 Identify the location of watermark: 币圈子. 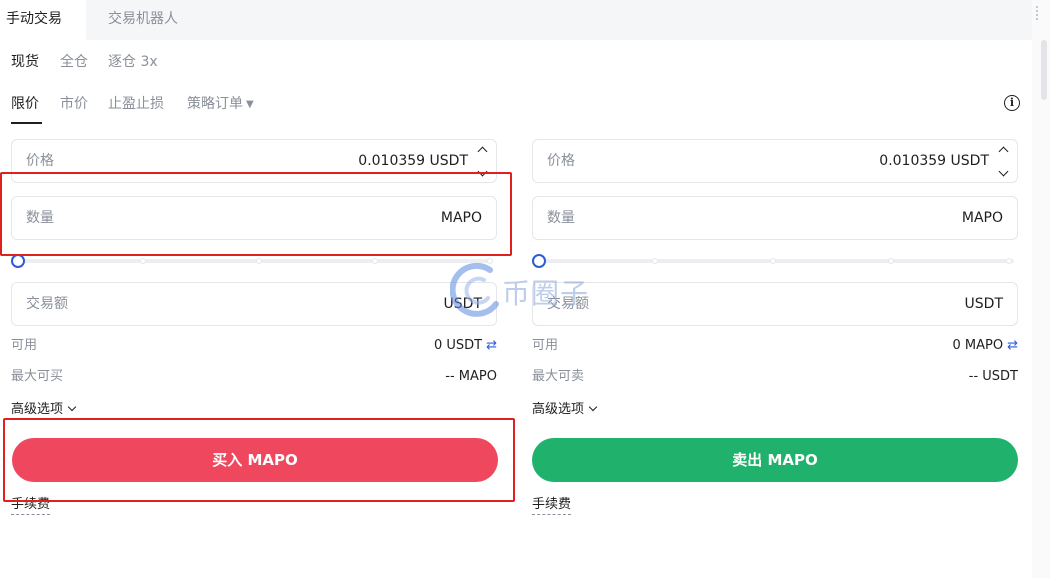
(524, 290).